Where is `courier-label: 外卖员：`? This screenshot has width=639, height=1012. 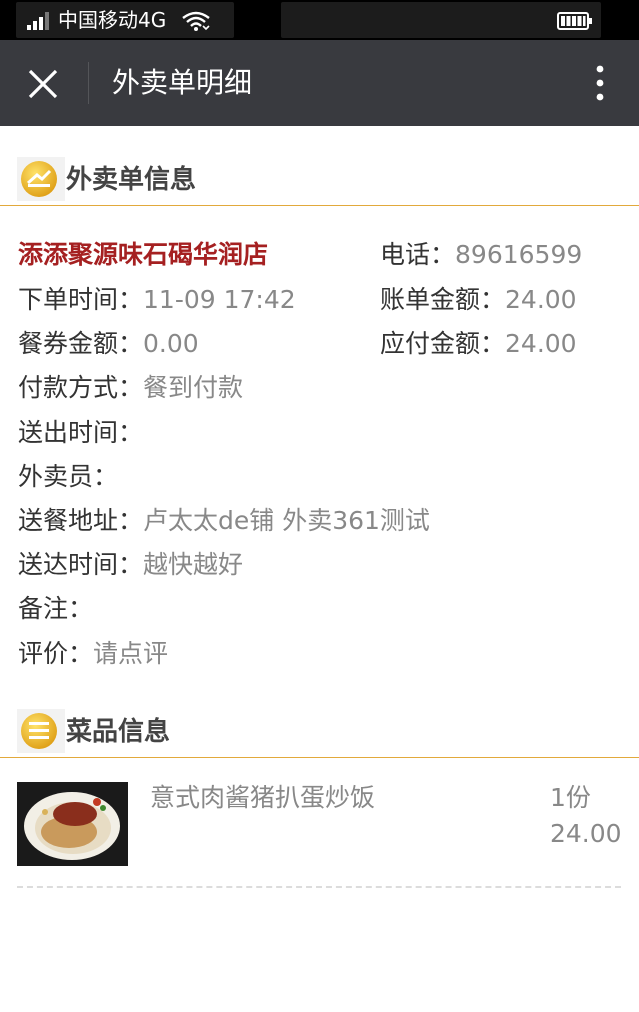
courier-label: 外卖员： is located at coordinates (68, 476).